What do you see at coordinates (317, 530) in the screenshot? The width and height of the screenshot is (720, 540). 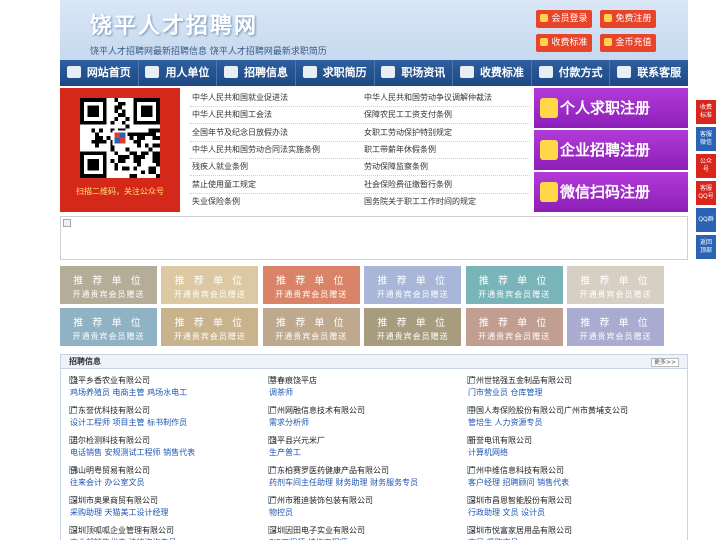 I see `company-name-link: 深圳因田电子实业有限公司` at bounding box center [317, 530].